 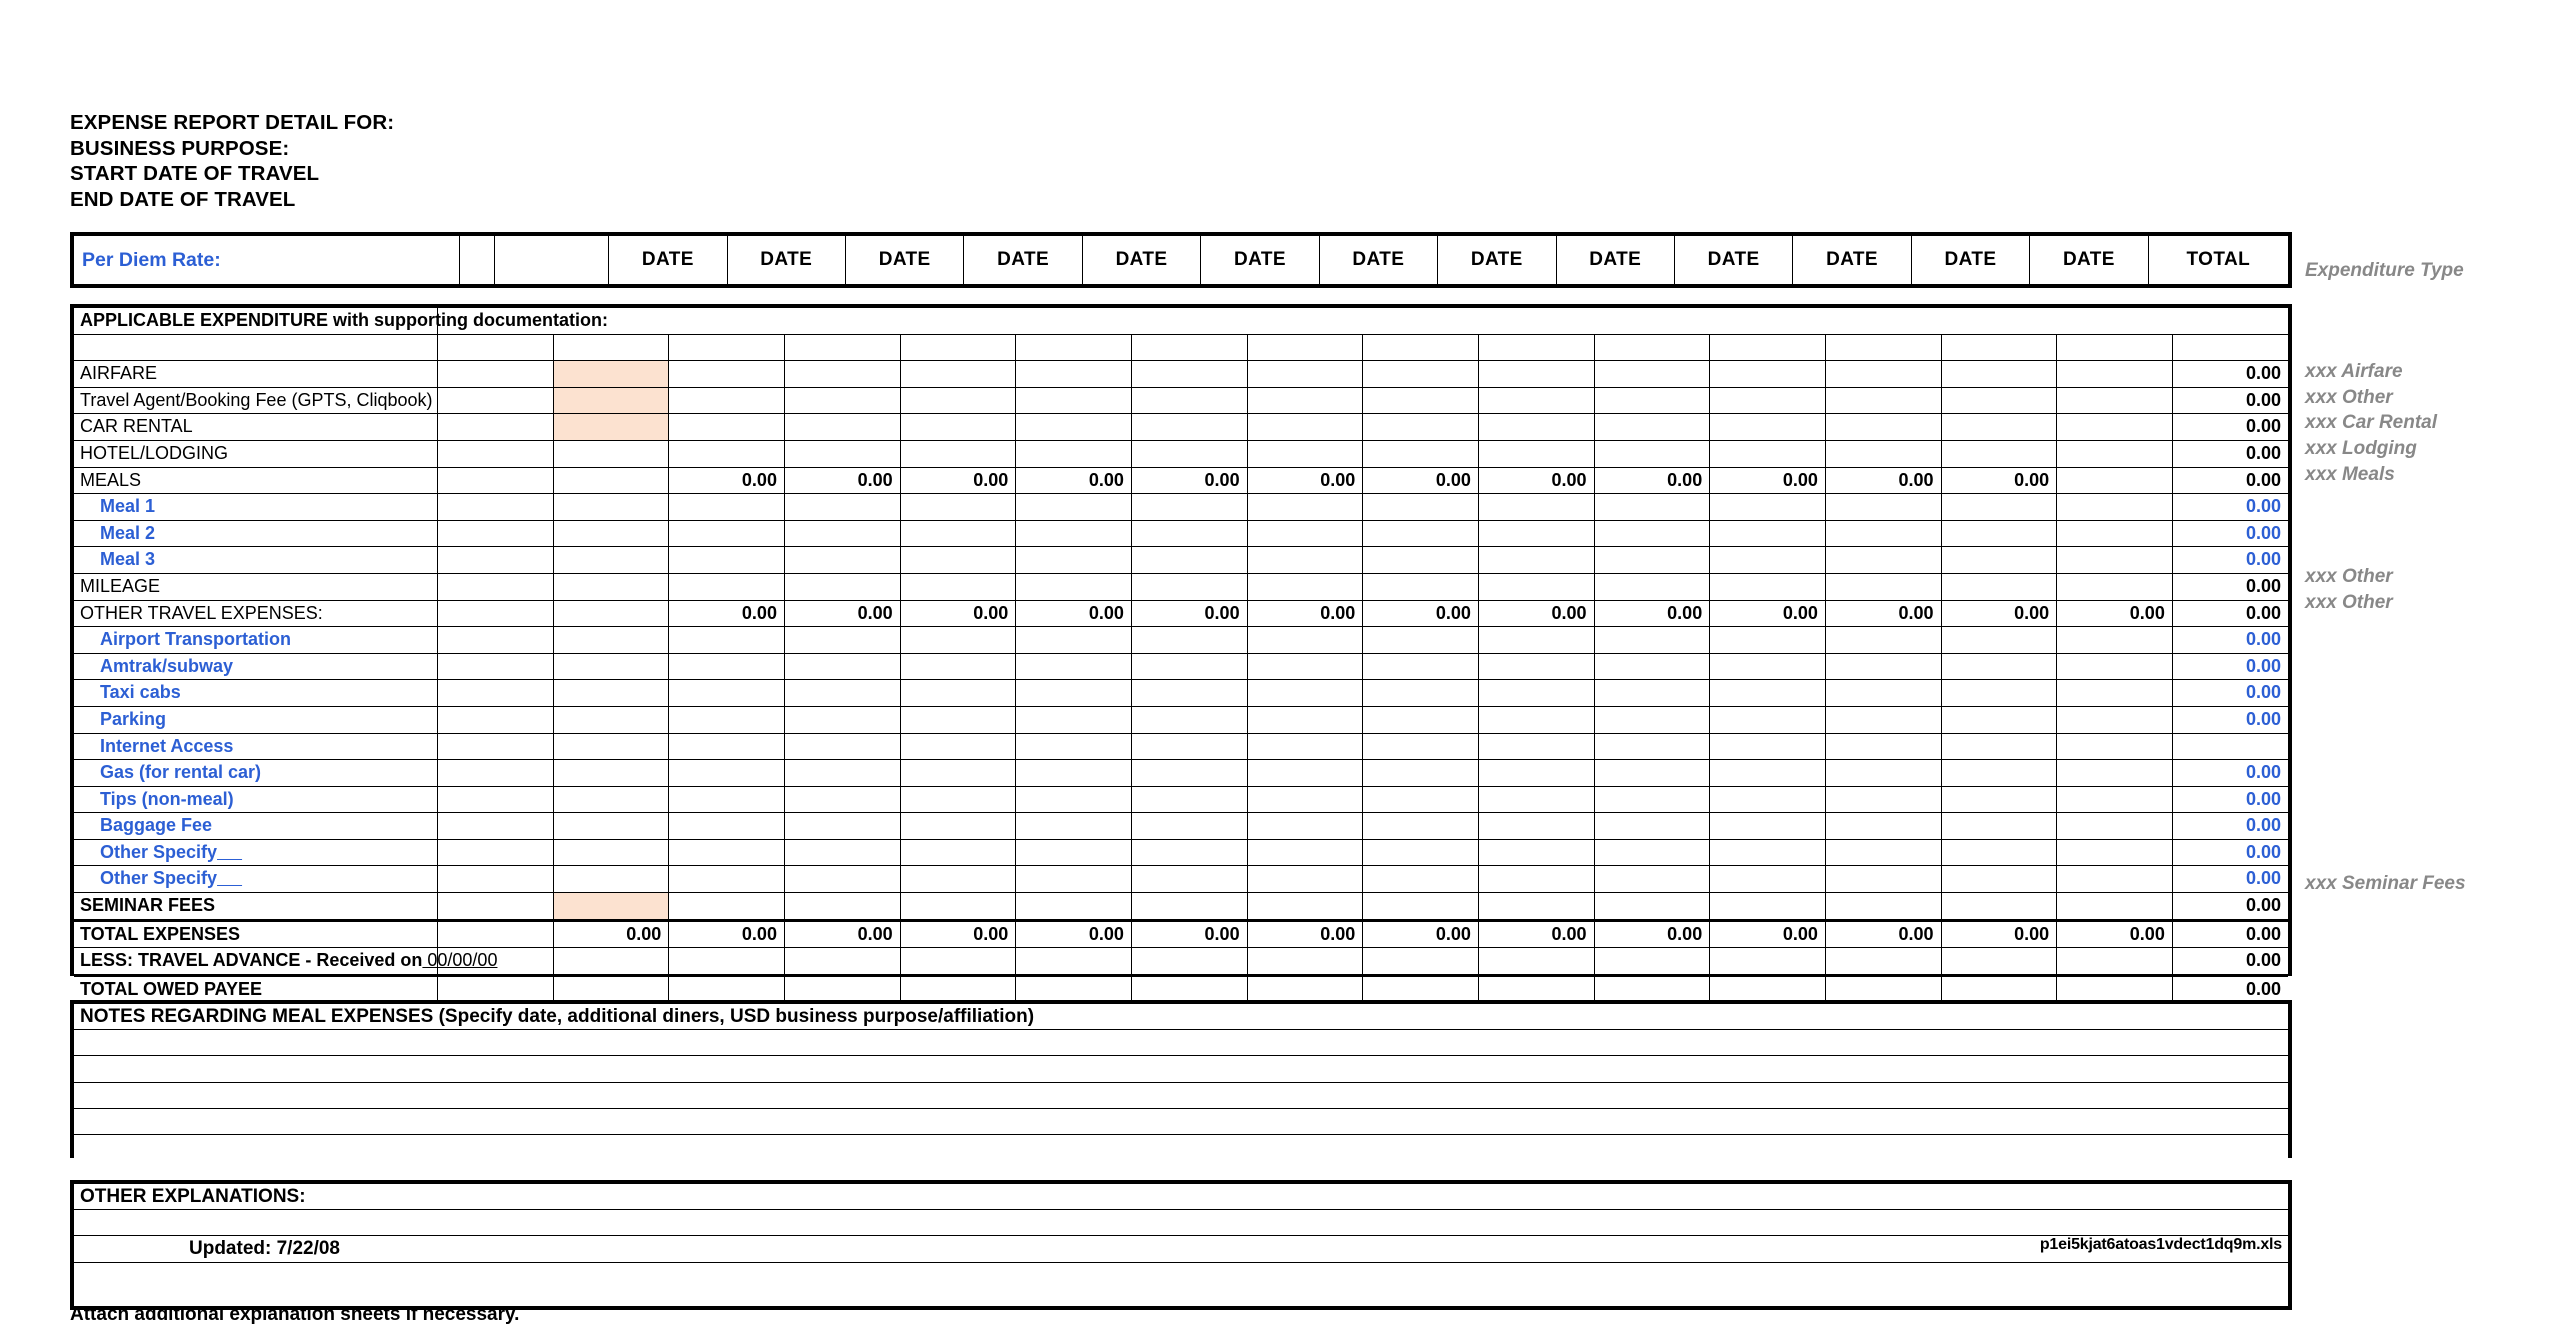 What do you see at coordinates (786, 260) in the screenshot?
I see `date-column-header-2: DATE` at bounding box center [786, 260].